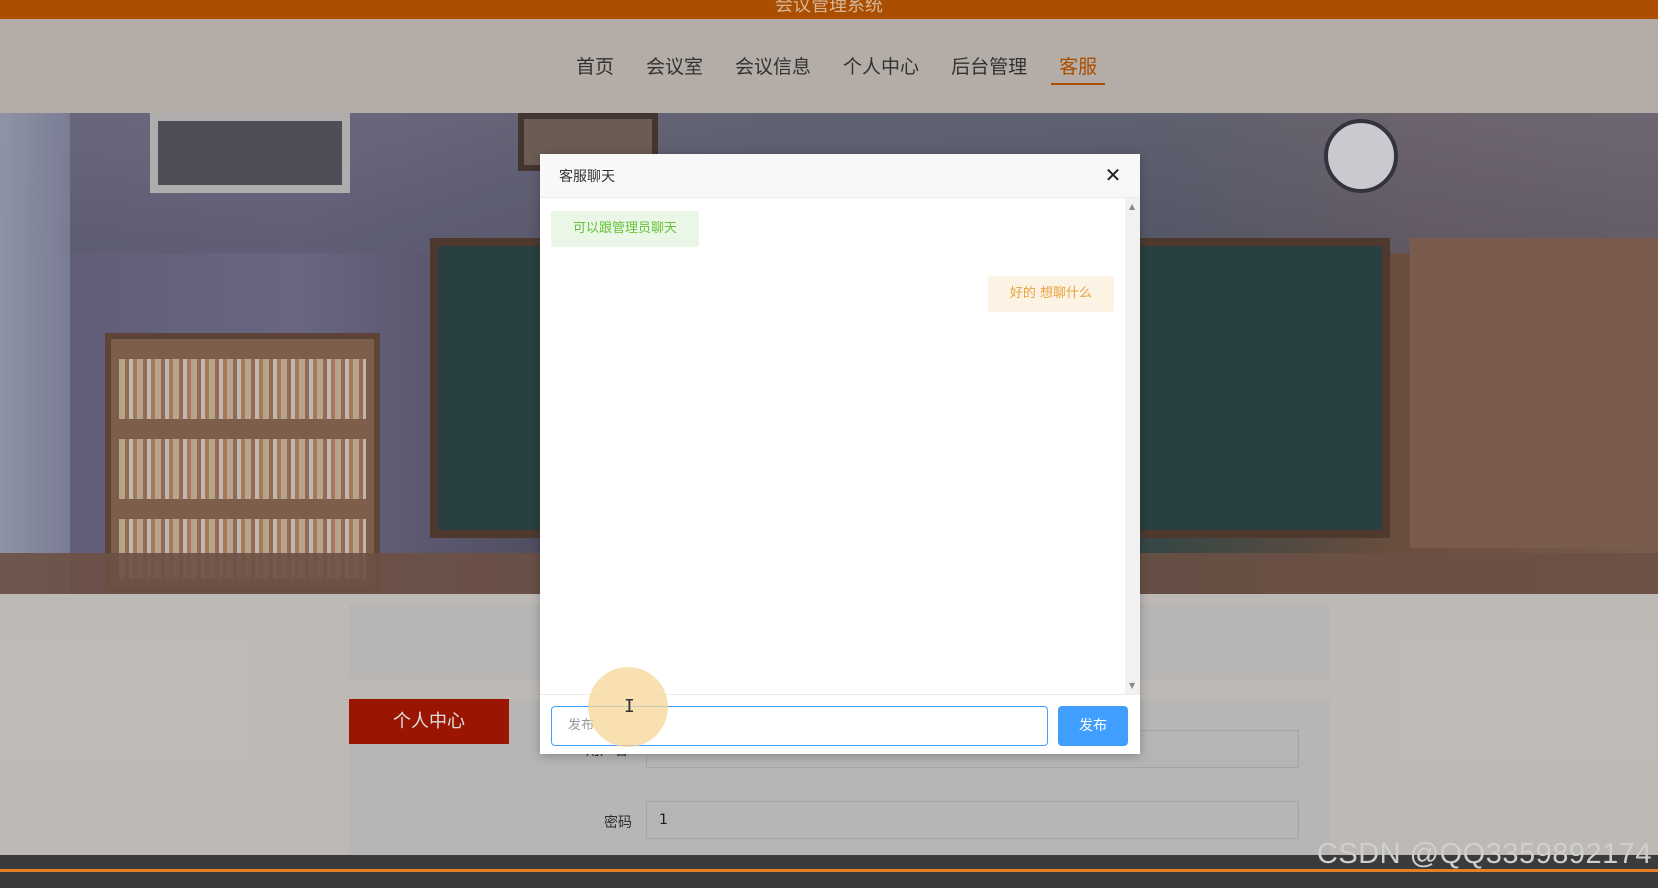  I want to click on text-cursor-icon: I, so click(629, 706).